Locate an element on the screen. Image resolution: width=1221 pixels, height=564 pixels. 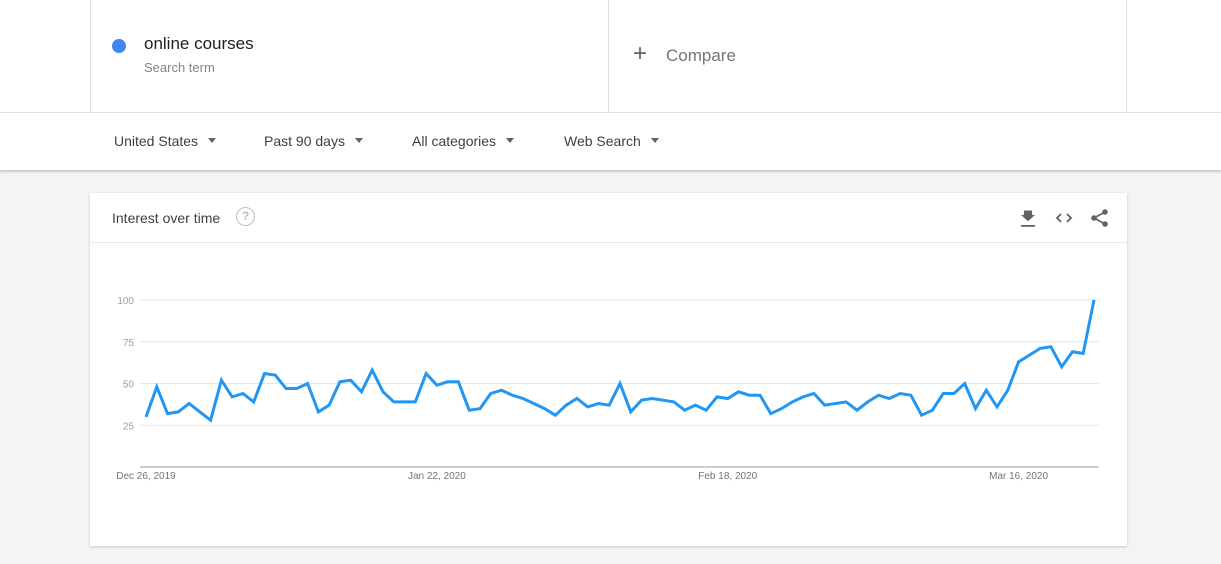
compare-button: + Compare is located at coordinates (868, 56).